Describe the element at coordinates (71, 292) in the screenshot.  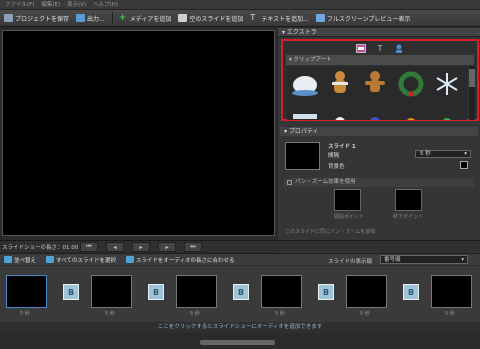
I see `transition-1: B` at that location.